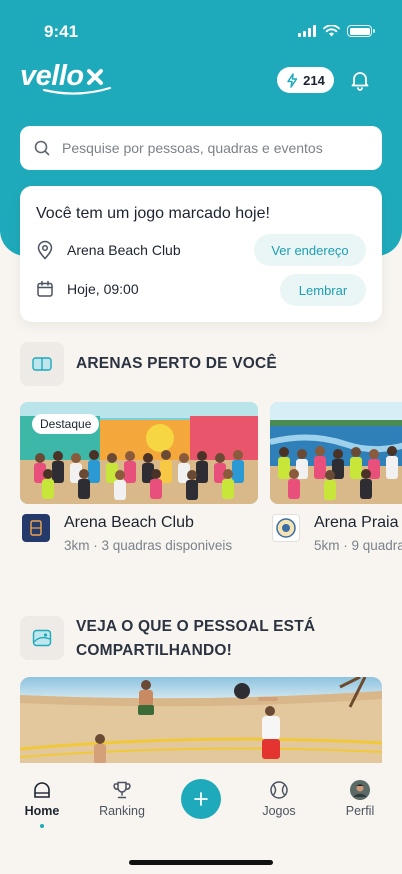 Image resolution: width=402 pixels, height=874 pixels. Describe the element at coordinates (176, 363) in the screenshot. I see `arenas-section-title: ARENAS PERTO DE VOCÊ` at that location.